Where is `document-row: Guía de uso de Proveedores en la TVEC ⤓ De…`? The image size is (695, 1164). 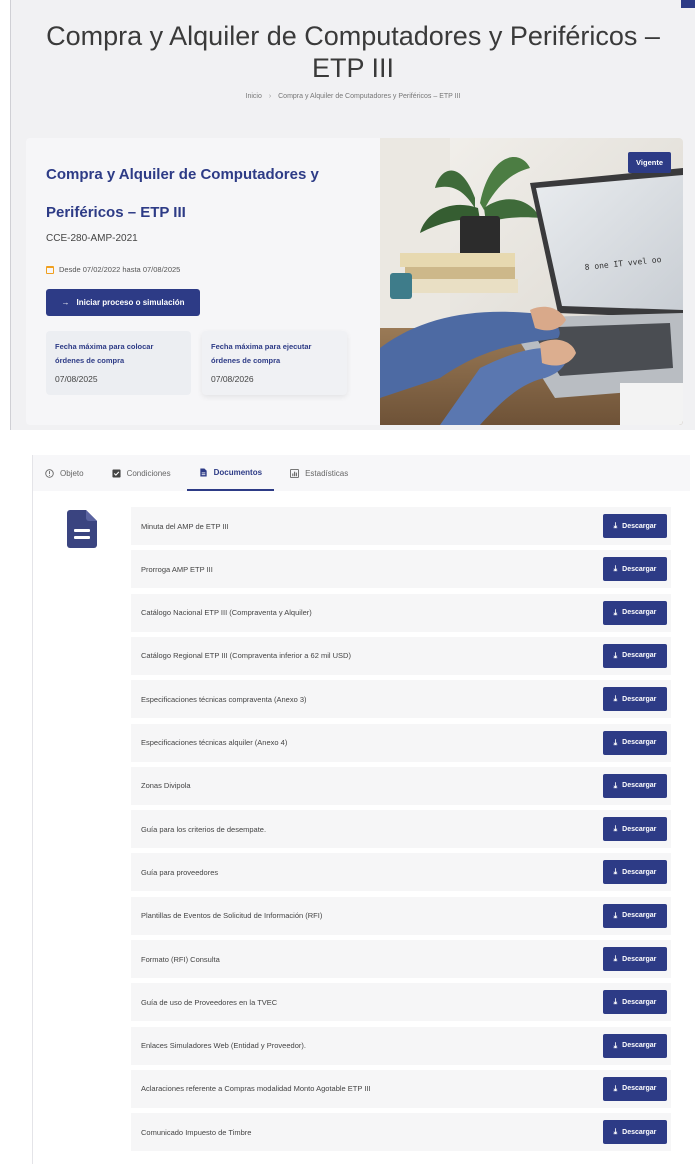 document-row: Guía de uso de Proveedores en la TVEC ⤓ De… is located at coordinates (401, 1002).